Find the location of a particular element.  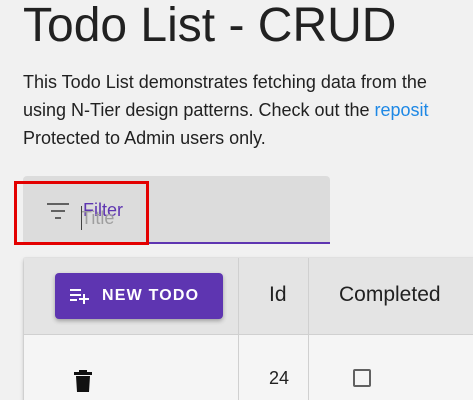

text-caret is located at coordinates (81, 218).